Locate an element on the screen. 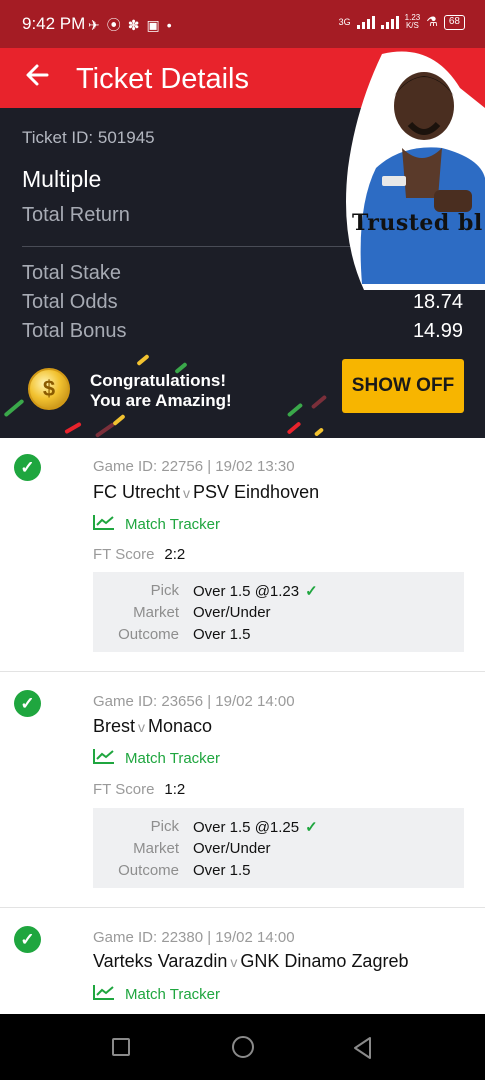  total-stake-label: Total Stake is located at coordinates (71, 273).